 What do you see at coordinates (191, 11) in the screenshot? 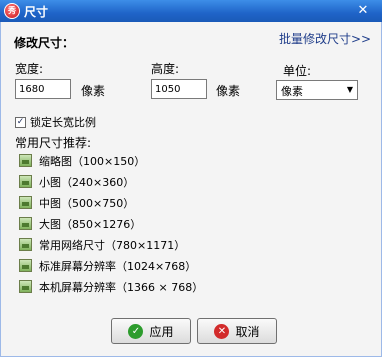
I see `title-bar: 秀 尺寸 ✕` at bounding box center [191, 11].